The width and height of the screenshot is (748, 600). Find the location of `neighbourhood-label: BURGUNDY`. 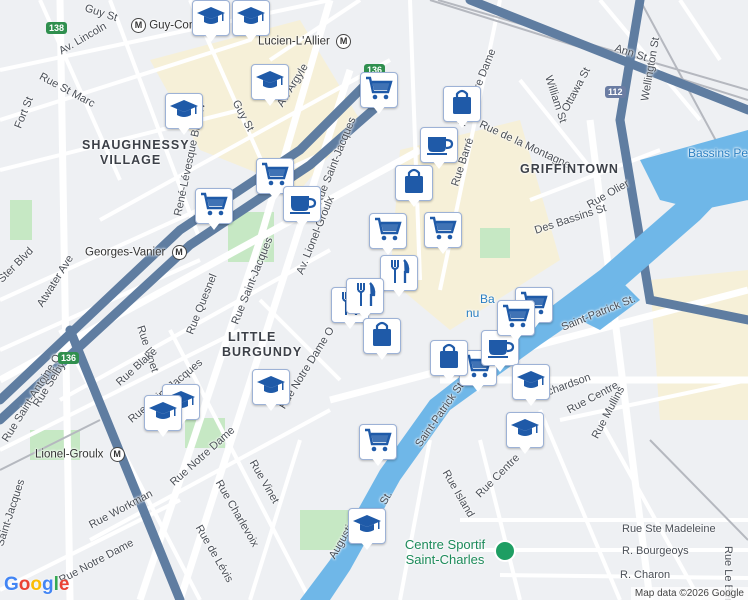

neighbourhood-label: BURGUNDY is located at coordinates (262, 352).